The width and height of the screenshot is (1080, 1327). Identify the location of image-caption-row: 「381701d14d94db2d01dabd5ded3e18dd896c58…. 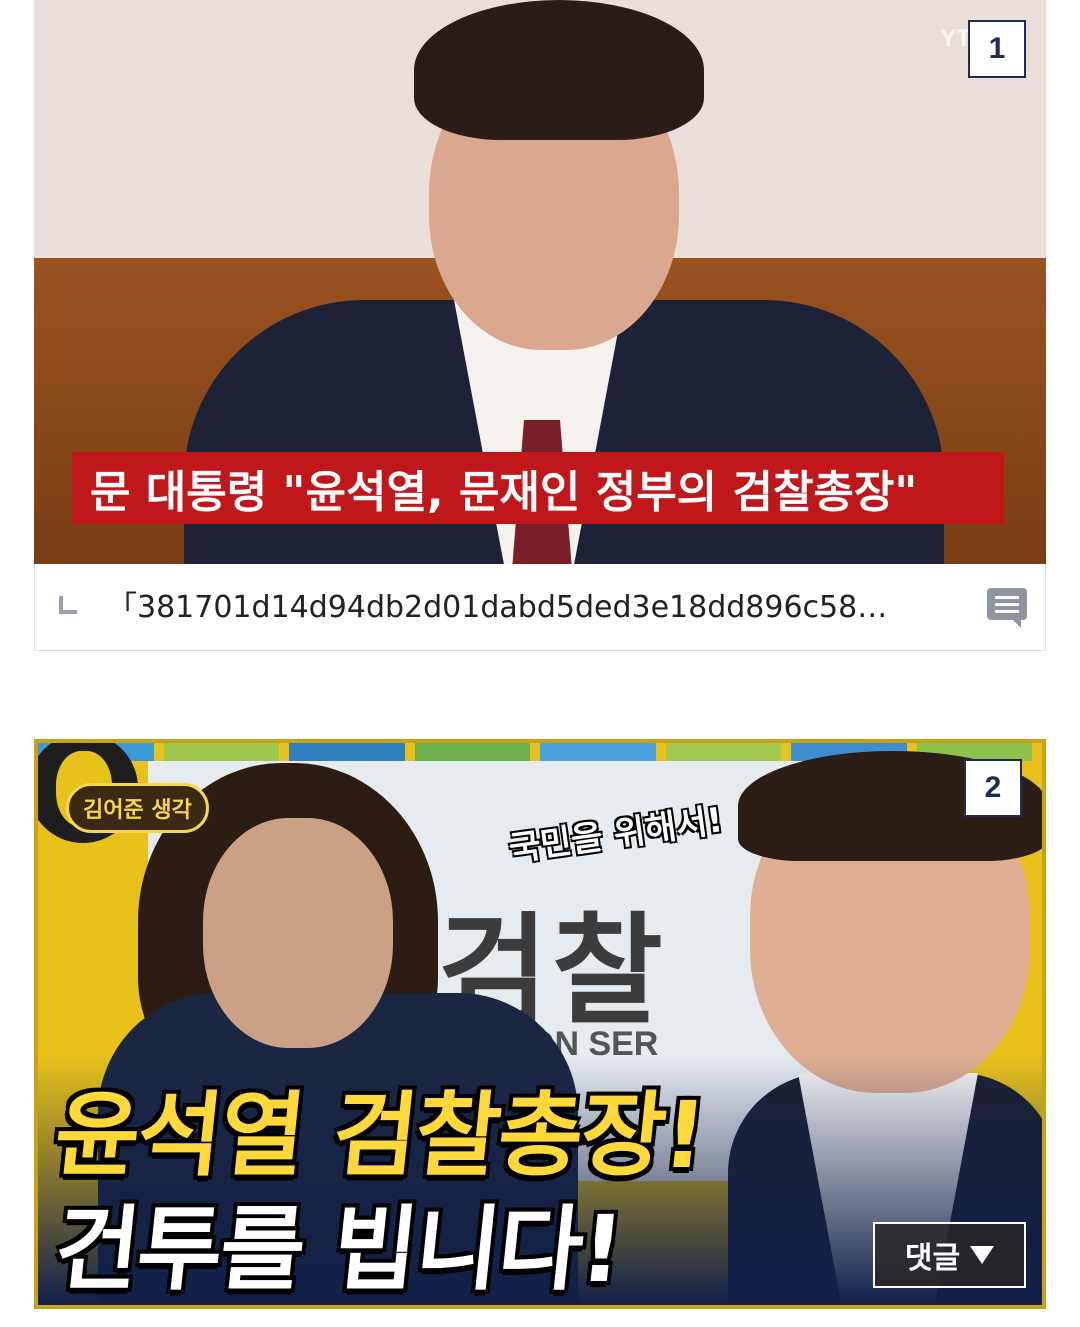
(540, 607).